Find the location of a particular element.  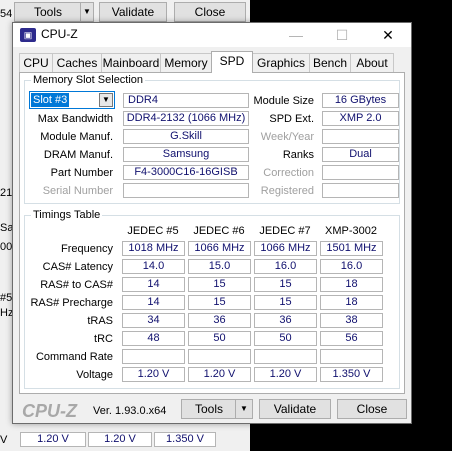

dram-manuf-label: DRAM Manuf. is located at coordinates (78, 155).